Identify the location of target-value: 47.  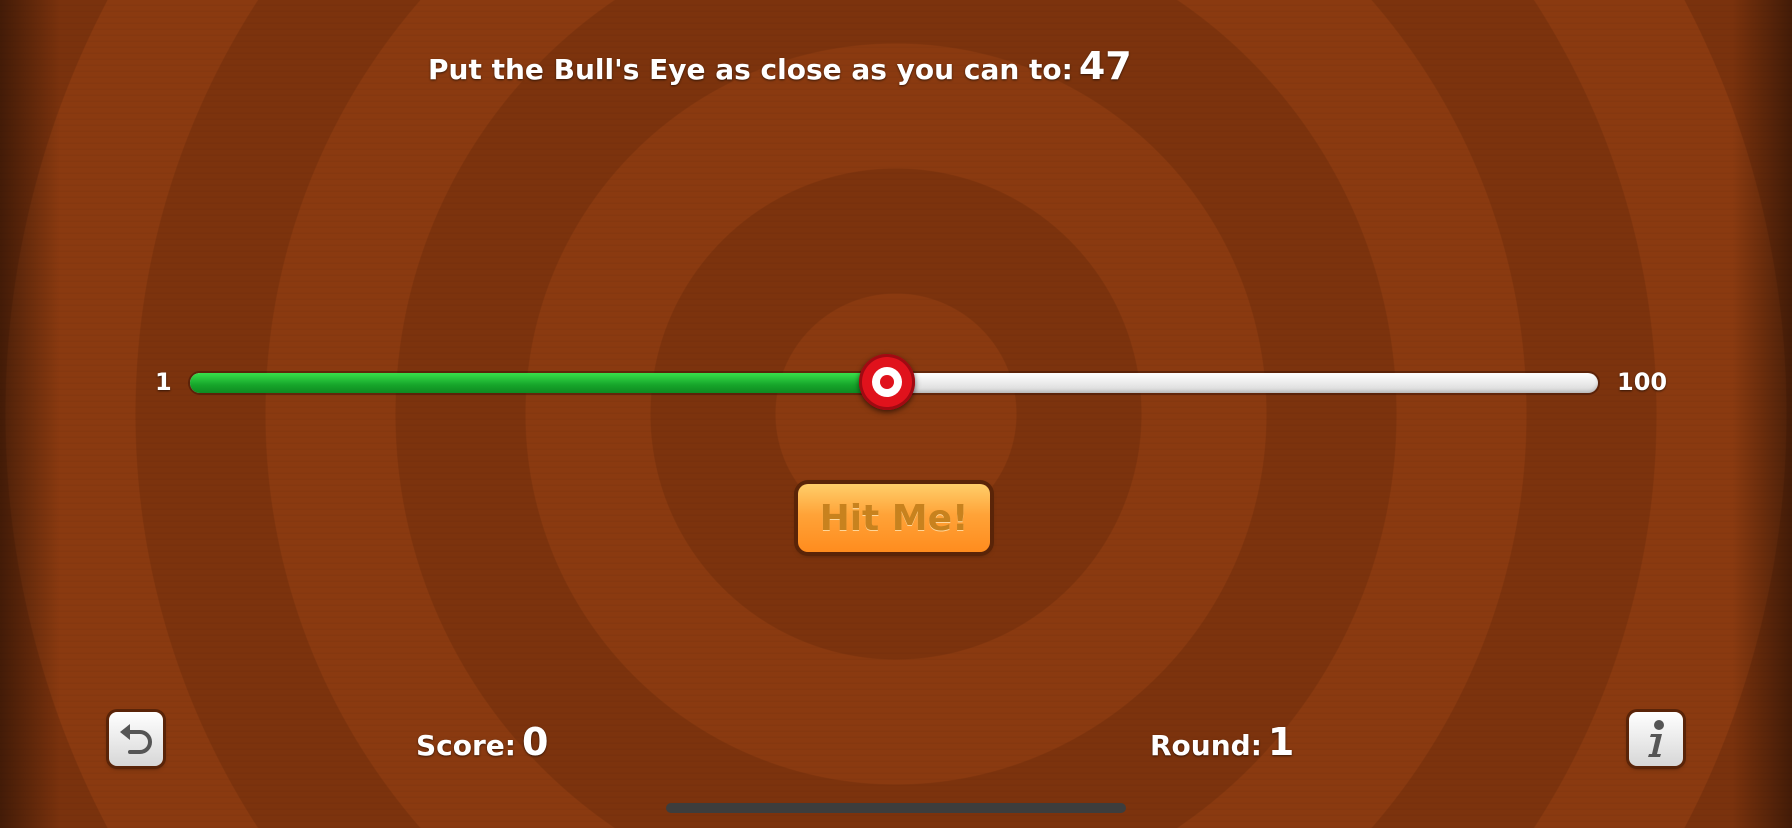
(1105, 66).